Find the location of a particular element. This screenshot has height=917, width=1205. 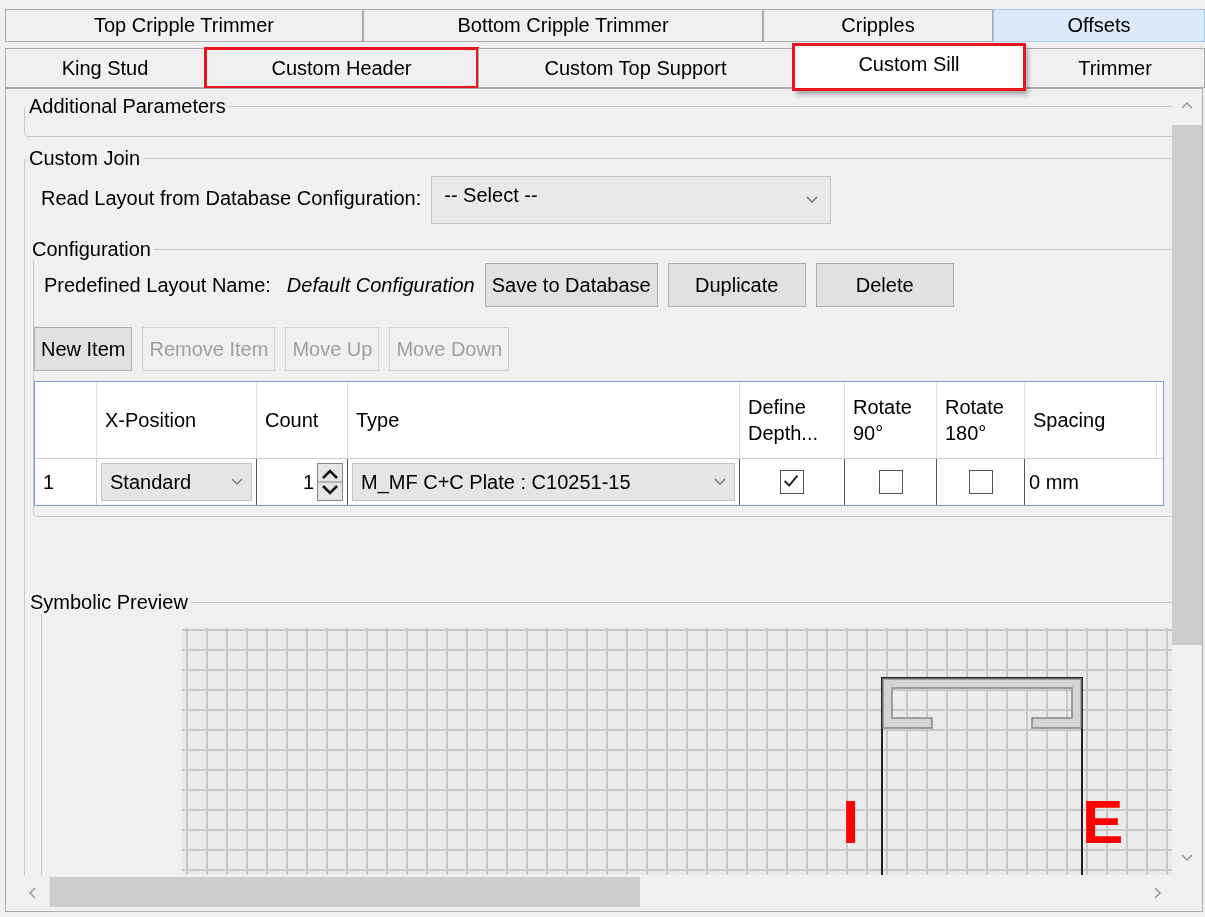

group-title: Configuration is located at coordinates (91, 249).